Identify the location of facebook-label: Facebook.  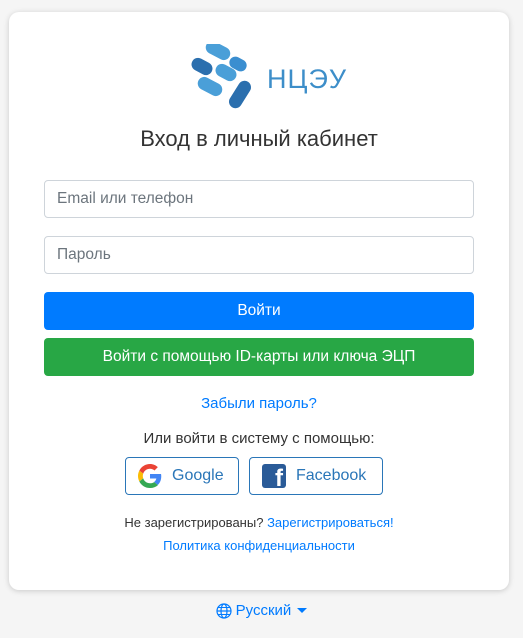
(331, 475).